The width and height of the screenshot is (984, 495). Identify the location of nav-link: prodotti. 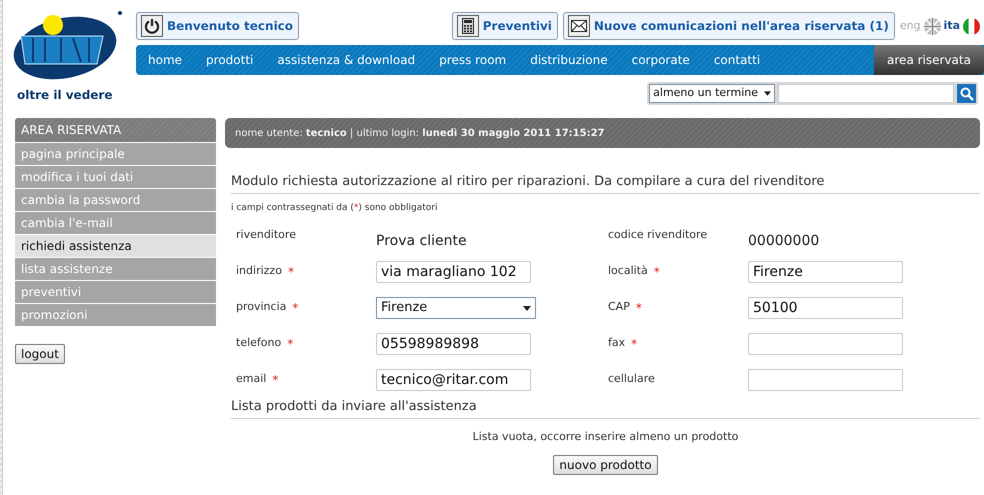
(230, 60).